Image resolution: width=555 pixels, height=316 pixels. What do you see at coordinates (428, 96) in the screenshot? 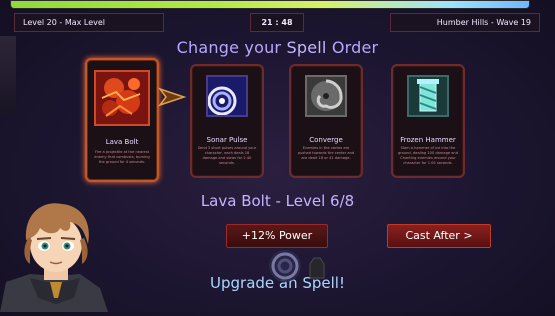
I see `frozen-hammer-icon` at bounding box center [428, 96].